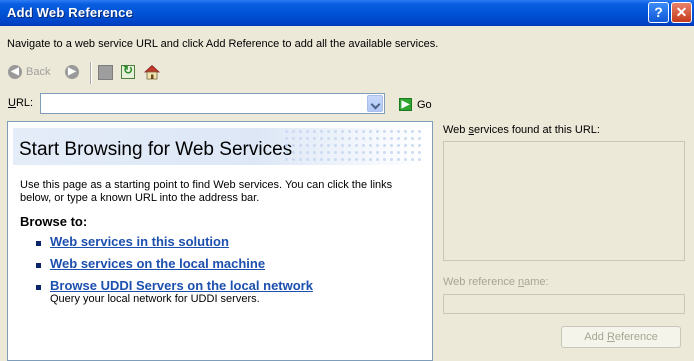 Image resolution: width=694 pixels, height=361 pixels. Describe the element at coordinates (24, 103) in the screenshot. I see `url-label-rest: RL:` at that location.